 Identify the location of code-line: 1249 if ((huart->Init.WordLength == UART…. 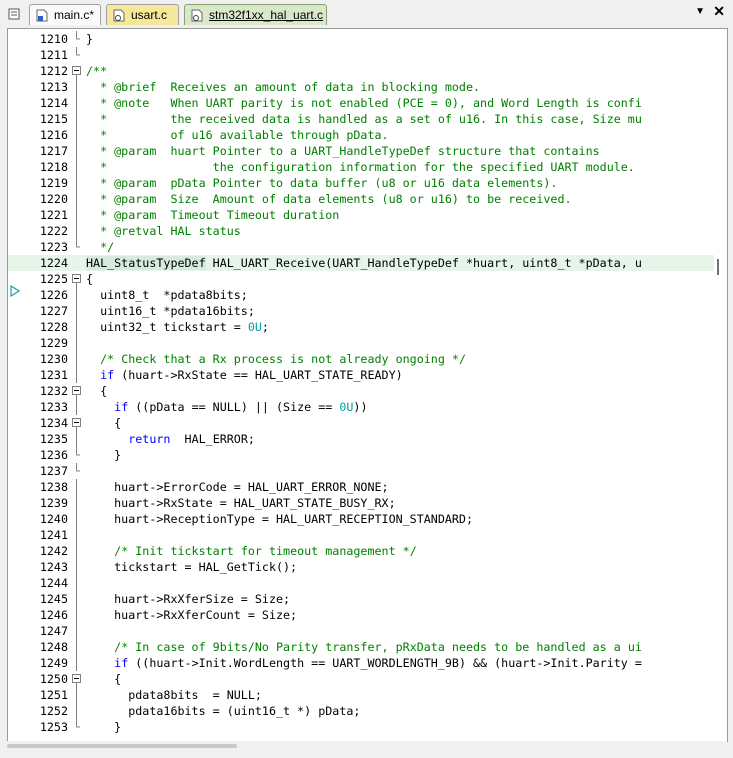
(361, 663).